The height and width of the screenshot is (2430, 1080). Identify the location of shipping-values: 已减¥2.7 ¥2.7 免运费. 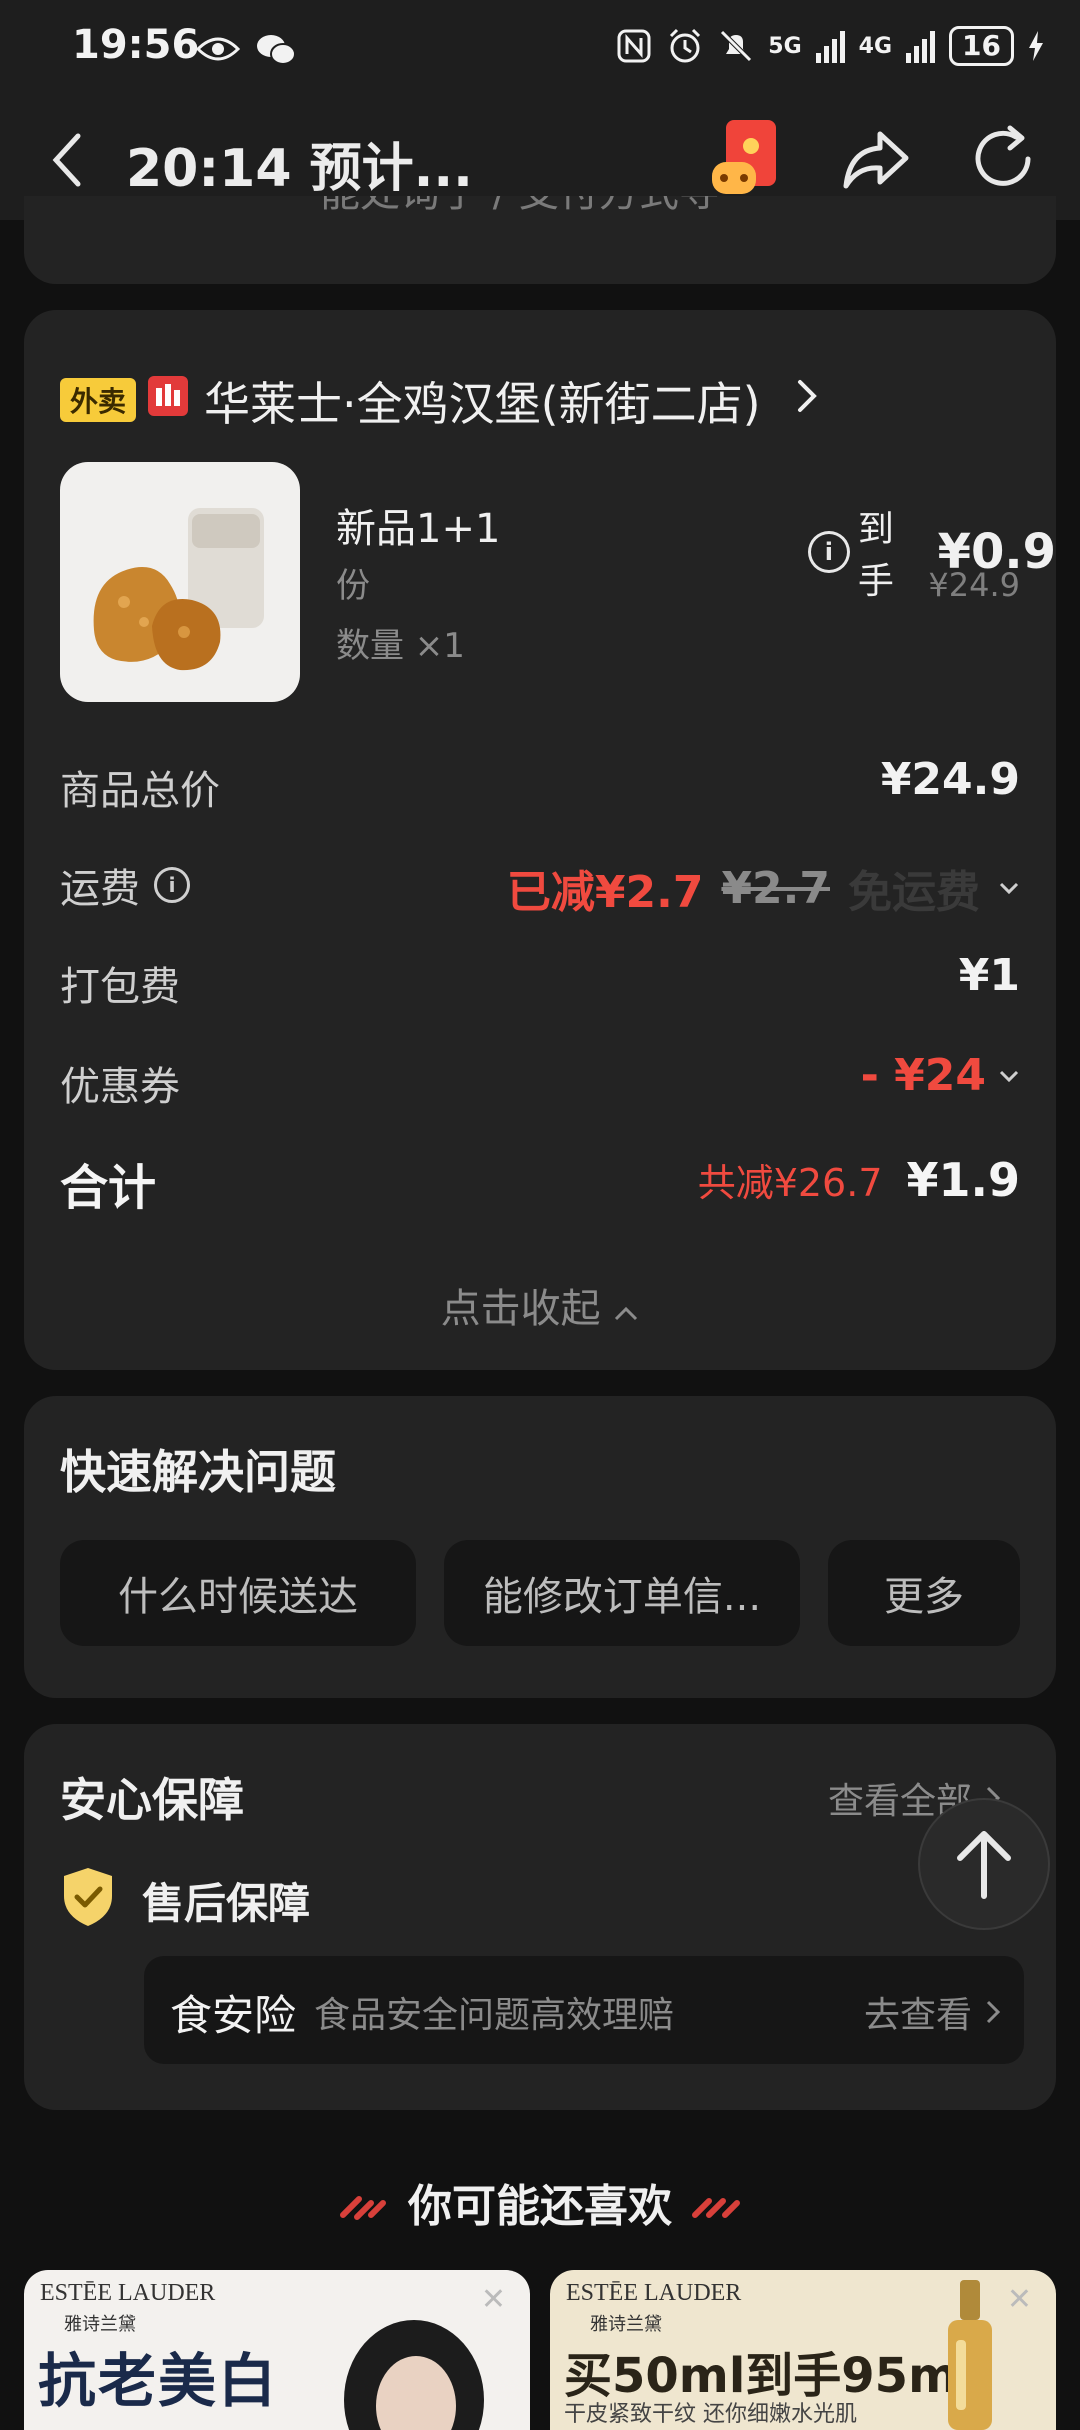
(763, 888).